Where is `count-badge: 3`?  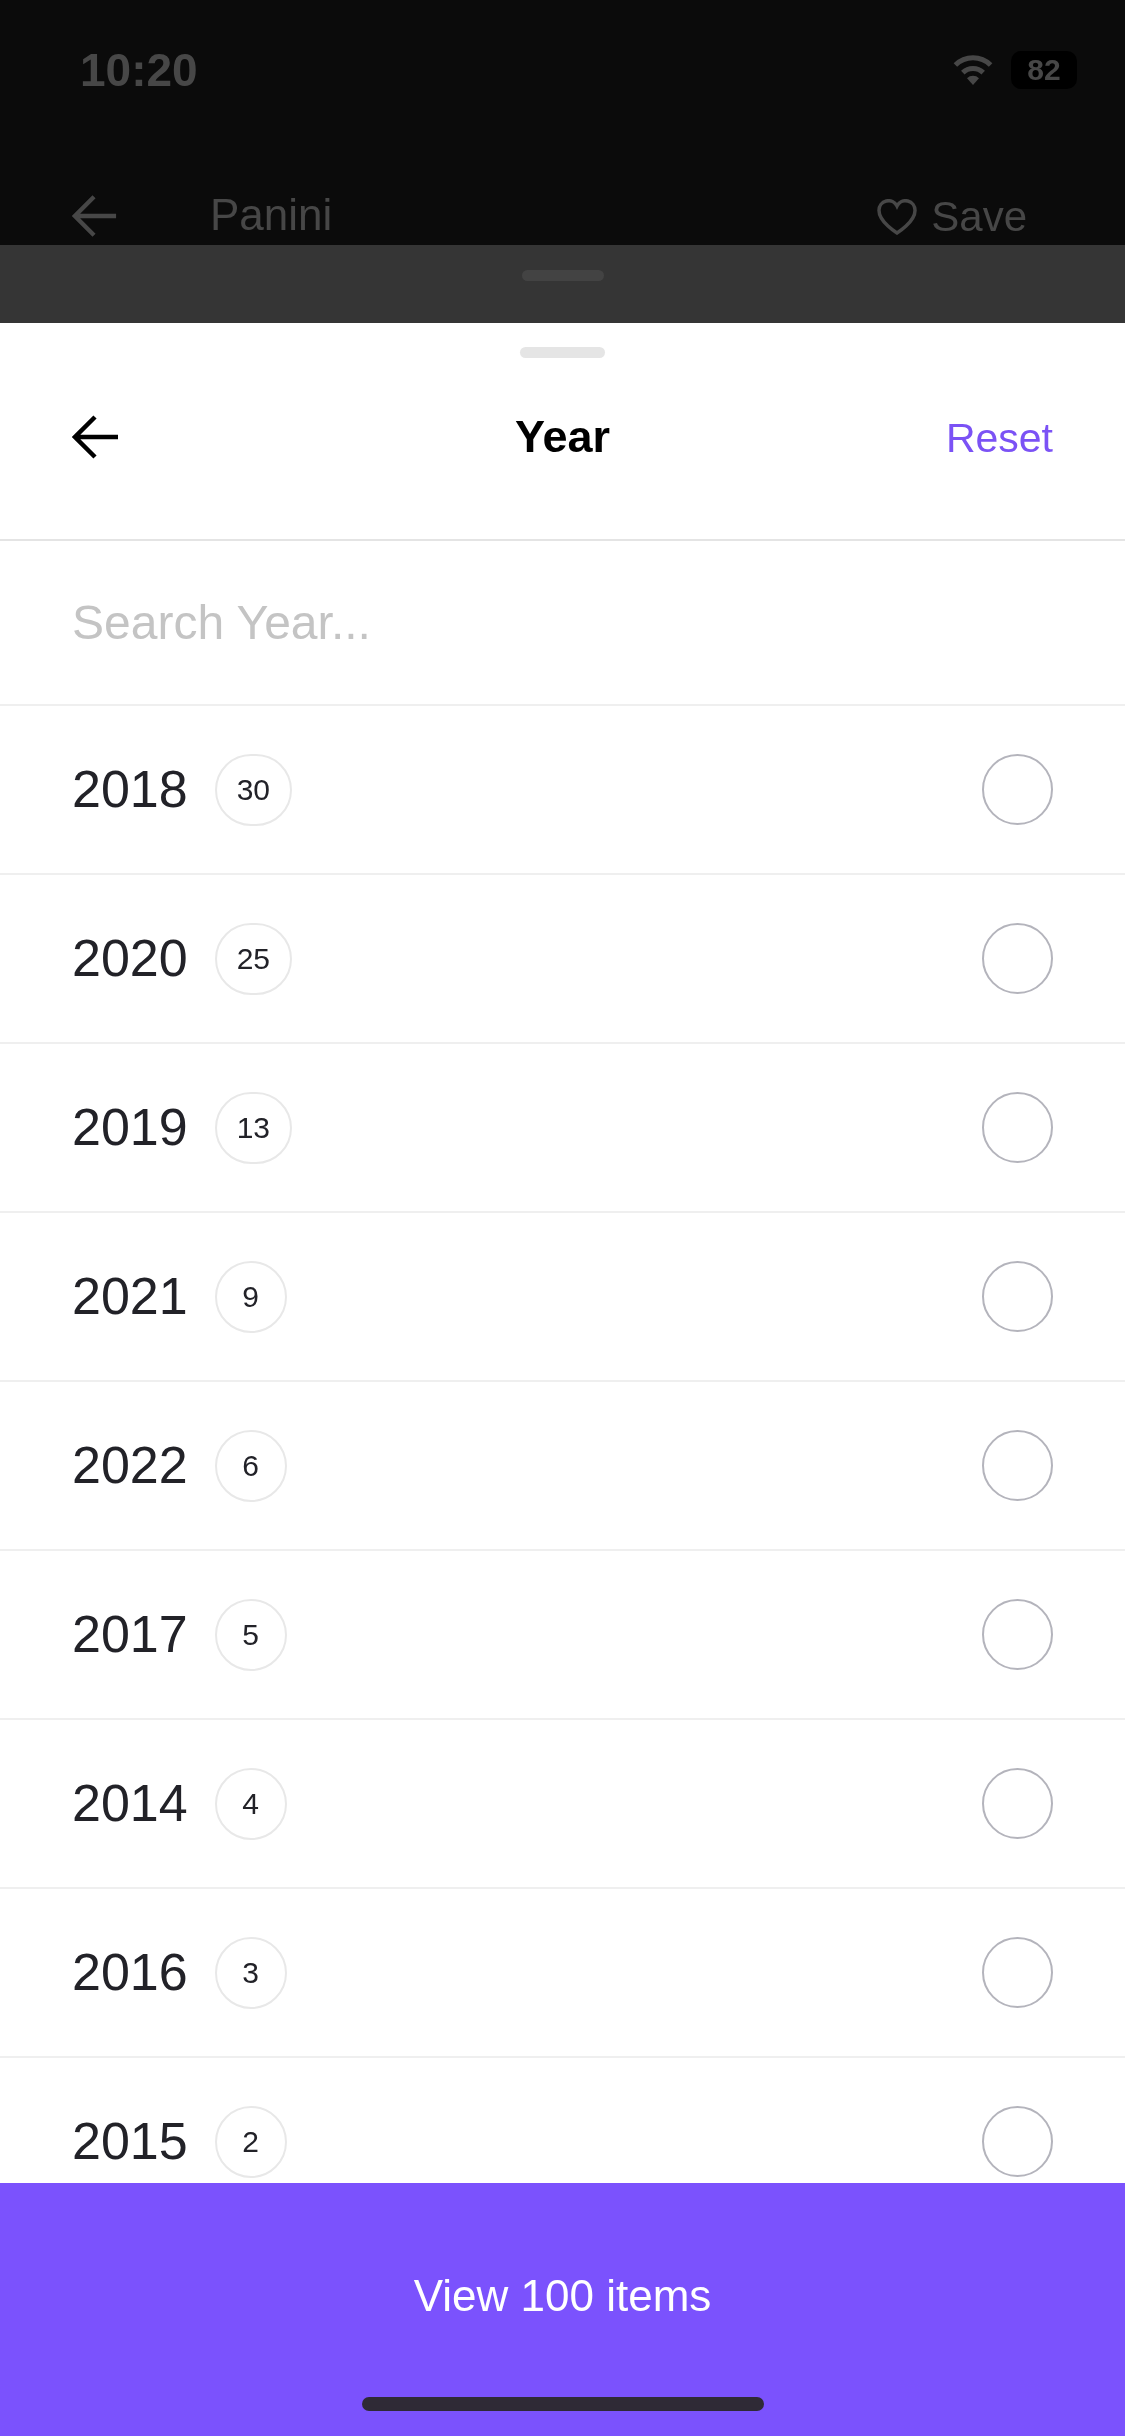 count-badge: 3 is located at coordinates (250, 1972).